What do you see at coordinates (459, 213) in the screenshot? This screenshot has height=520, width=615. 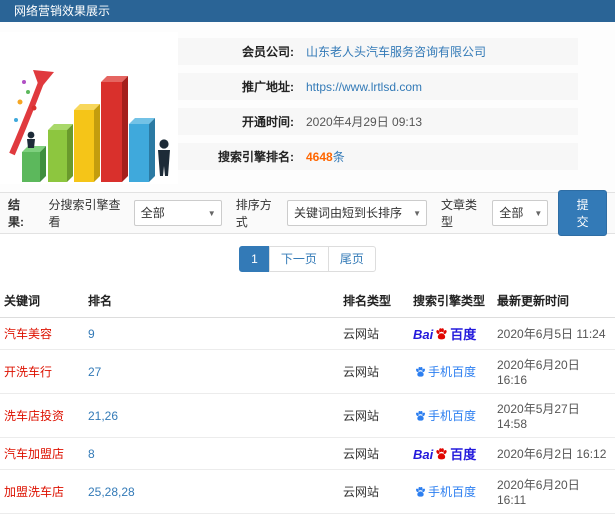 I see `article-type-label: 文章类型` at bounding box center [459, 213].